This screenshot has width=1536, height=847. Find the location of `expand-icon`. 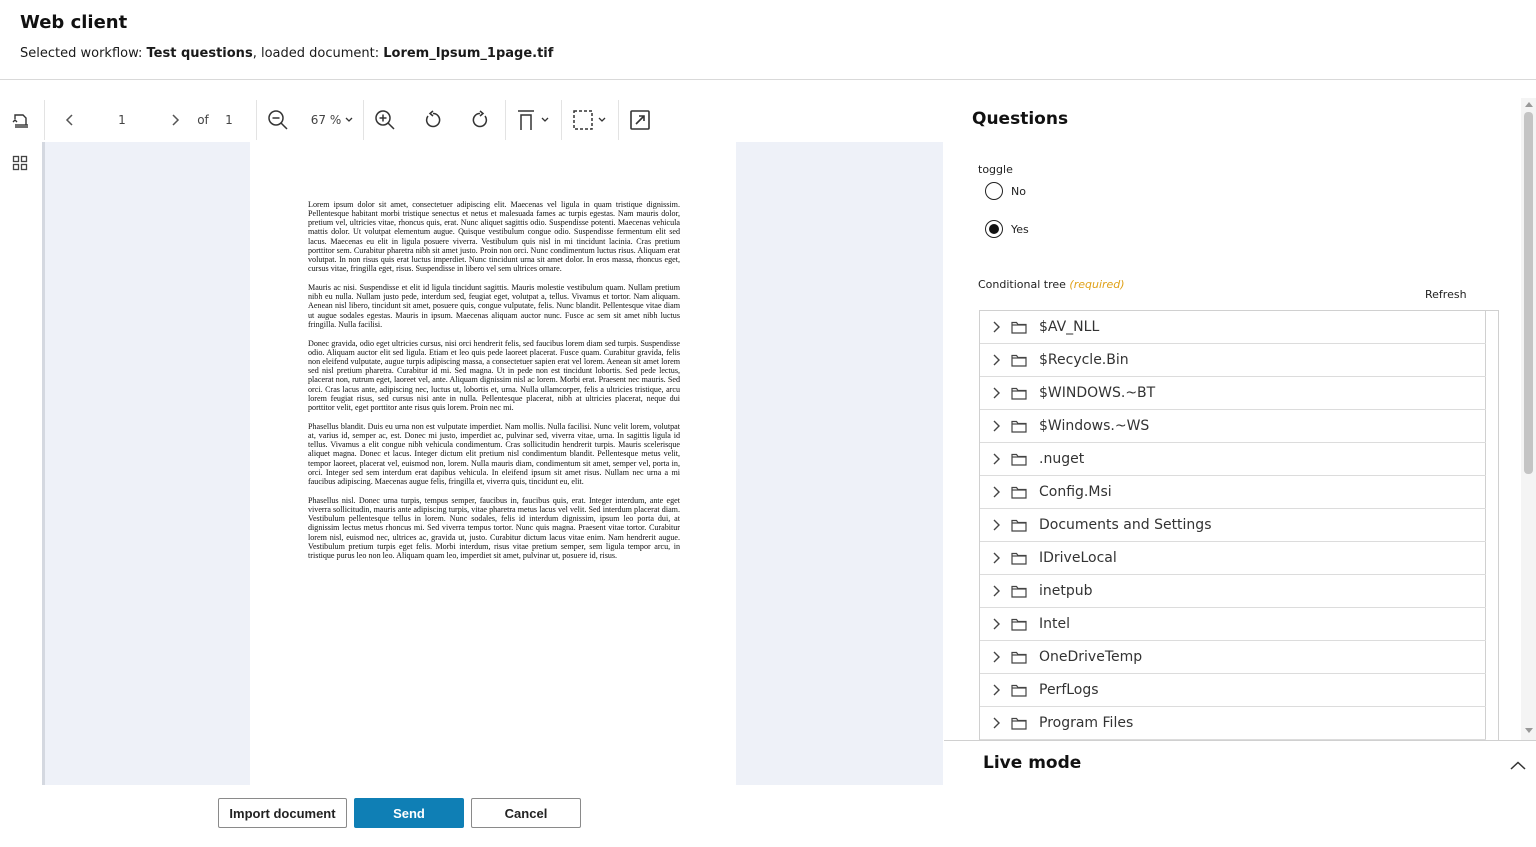

expand-icon is located at coordinates (640, 120).